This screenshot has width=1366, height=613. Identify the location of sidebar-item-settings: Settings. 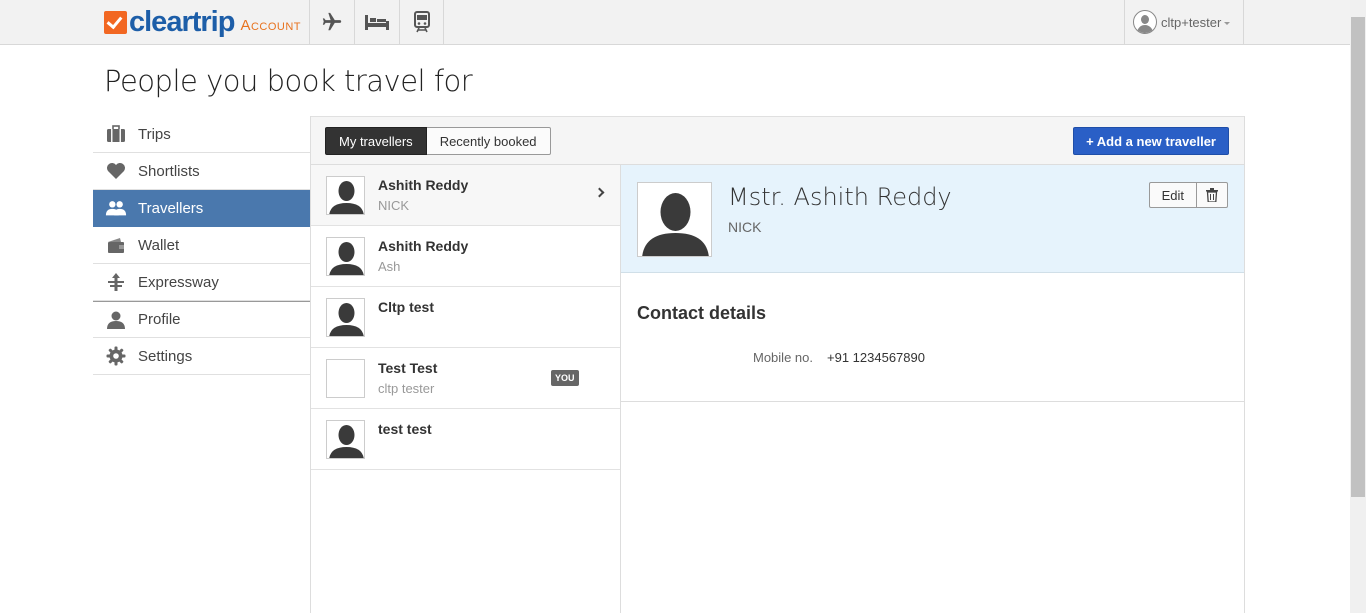
(201, 356).